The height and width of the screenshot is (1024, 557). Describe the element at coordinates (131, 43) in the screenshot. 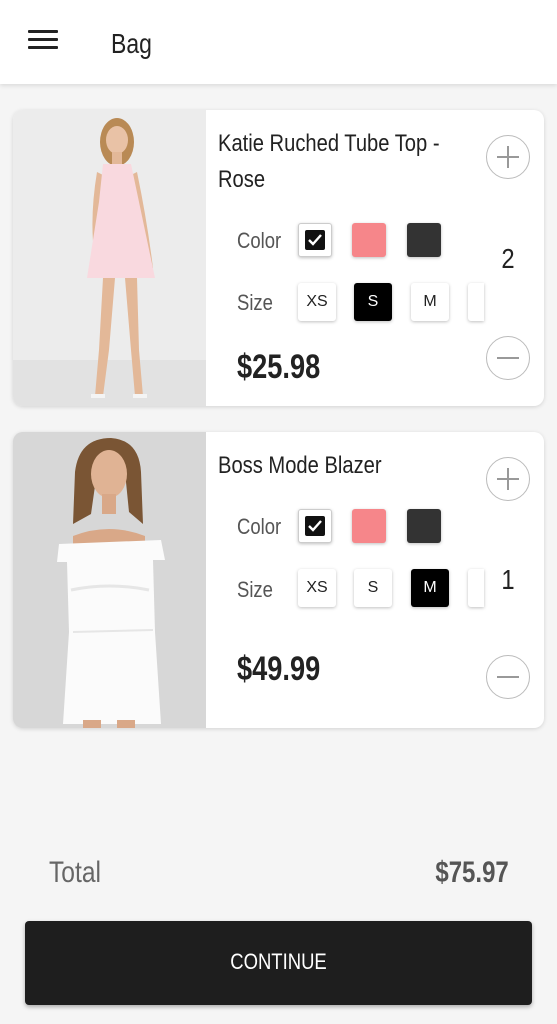

I see `page-title: Bag` at that location.